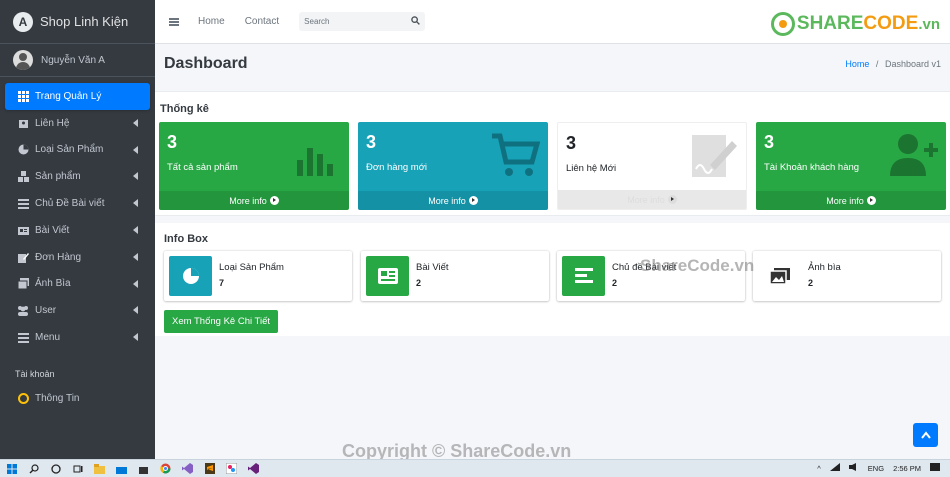 This screenshot has height=477, width=950. What do you see at coordinates (893, 64) in the screenshot?
I see `breadcrumb: Home / Dashboard v1` at bounding box center [893, 64].